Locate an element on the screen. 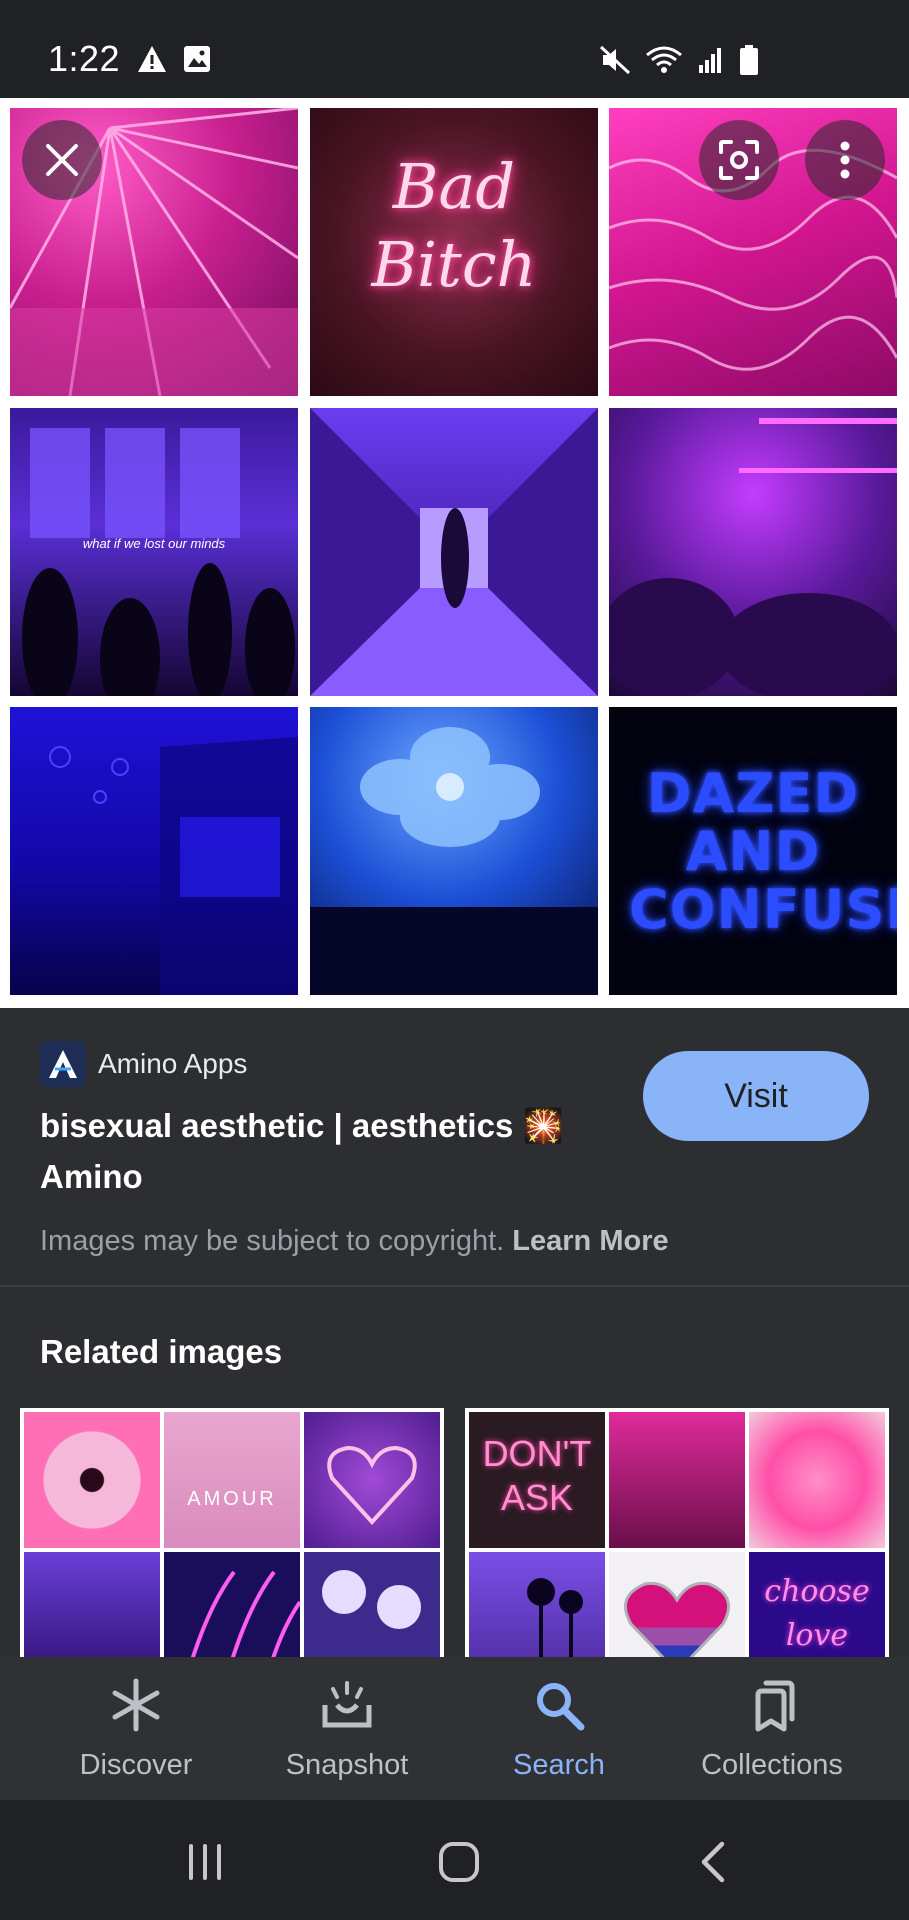  pink-donut-thumb is located at coordinates (92, 1480).